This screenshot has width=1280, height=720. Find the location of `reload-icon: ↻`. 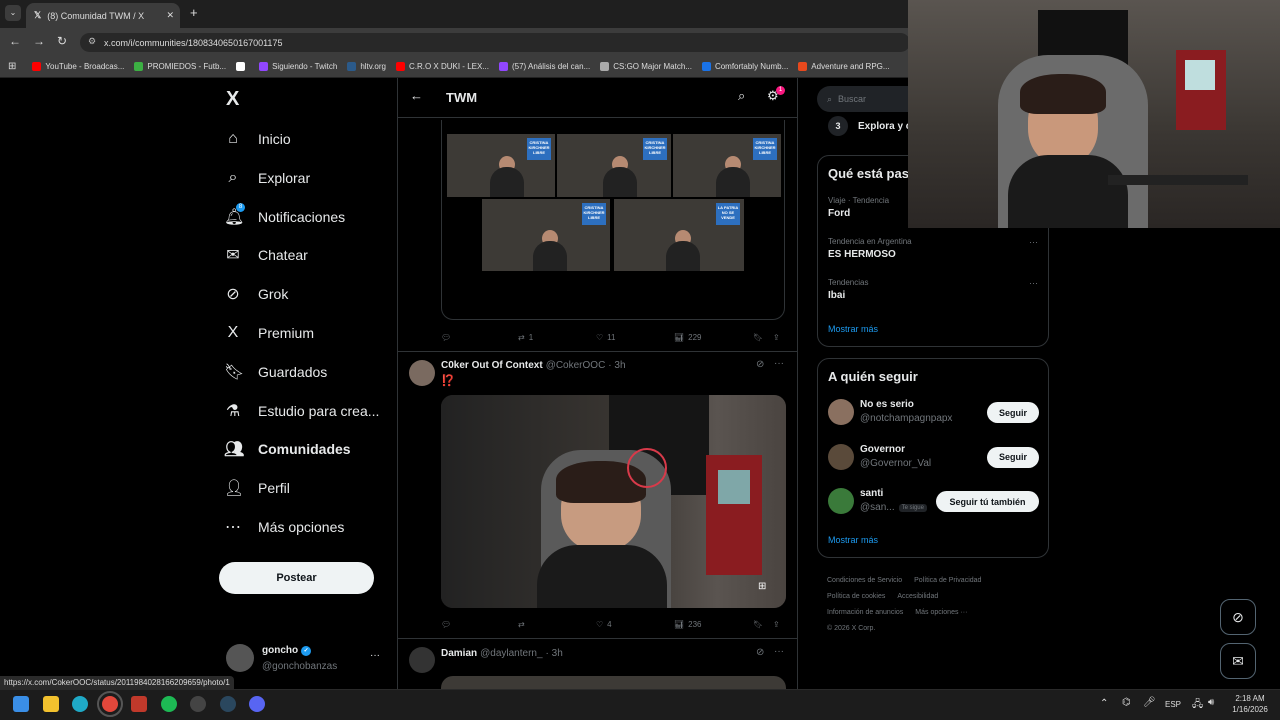

reload-icon: ↻ is located at coordinates (62, 41).